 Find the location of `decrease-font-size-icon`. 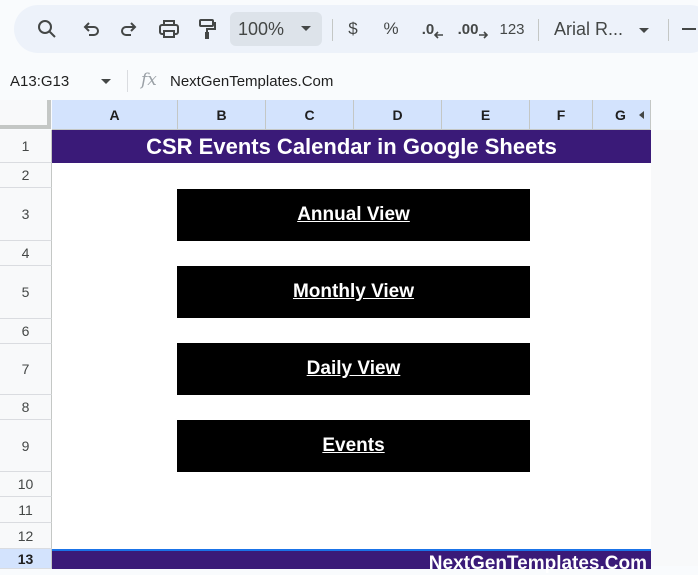

decrease-font-size-icon is located at coordinates (689, 29).